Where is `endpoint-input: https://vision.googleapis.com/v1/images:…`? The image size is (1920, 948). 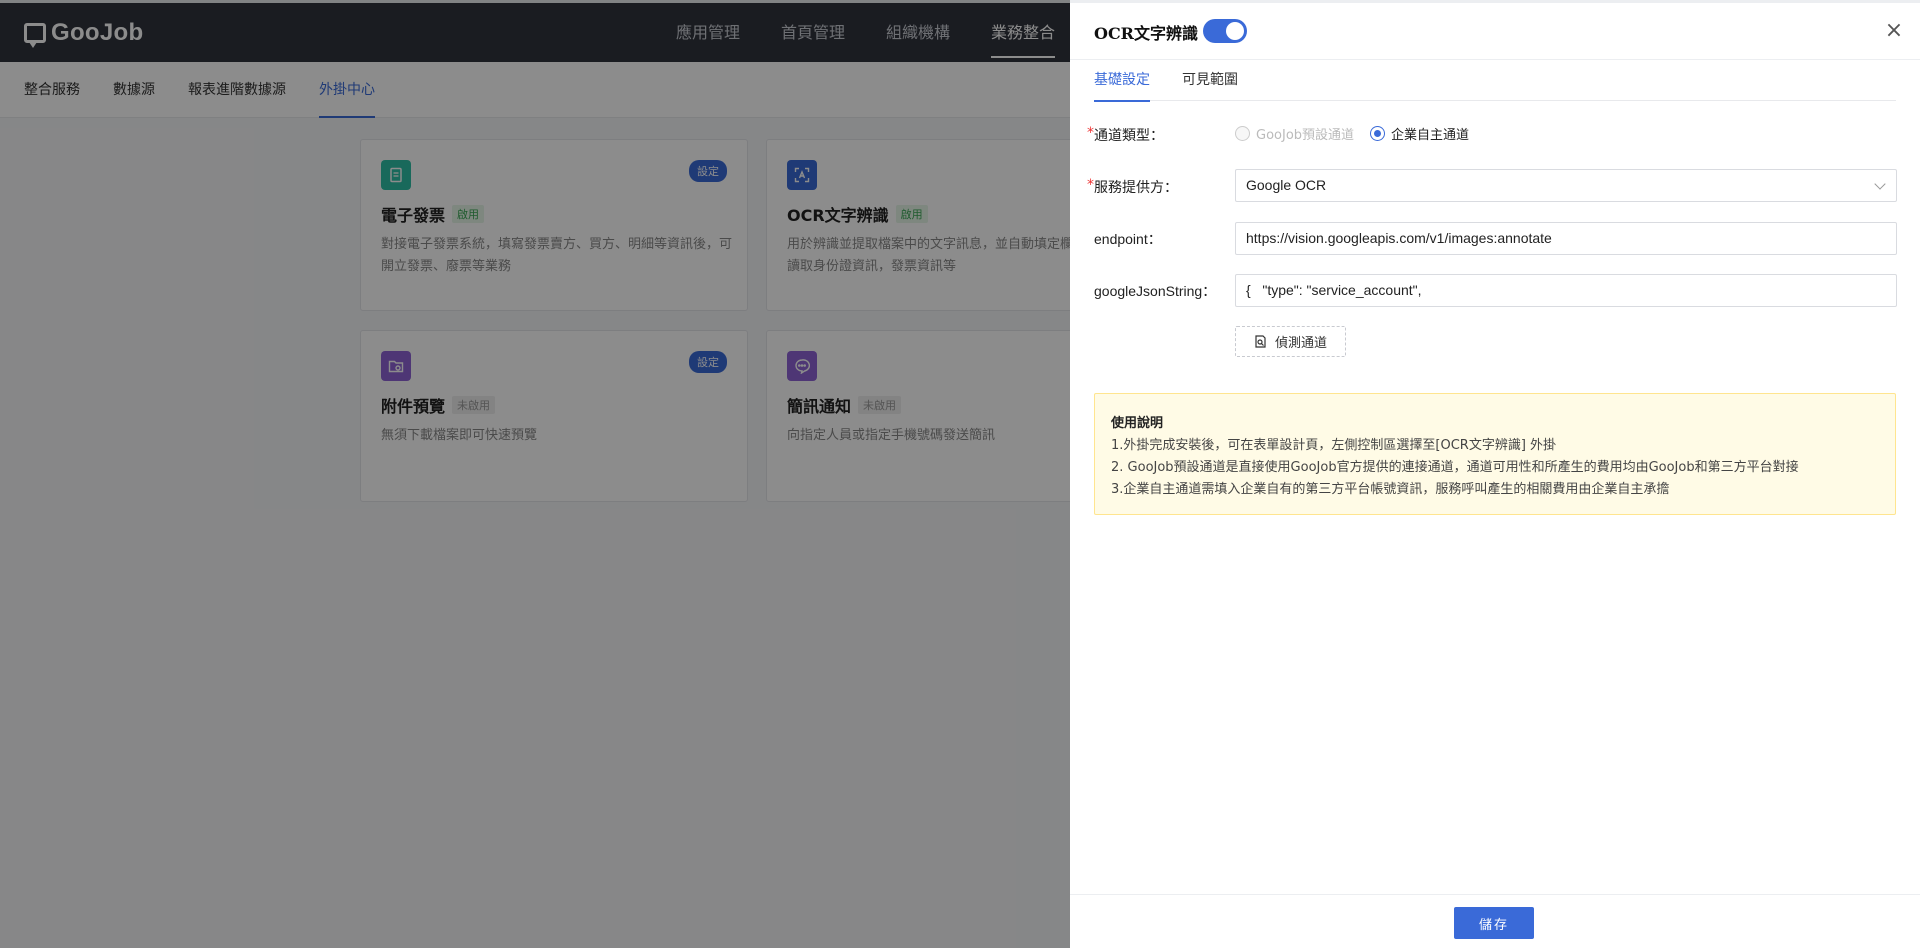 endpoint-input: https://vision.googleapis.com/v1/images:… is located at coordinates (1566, 238).